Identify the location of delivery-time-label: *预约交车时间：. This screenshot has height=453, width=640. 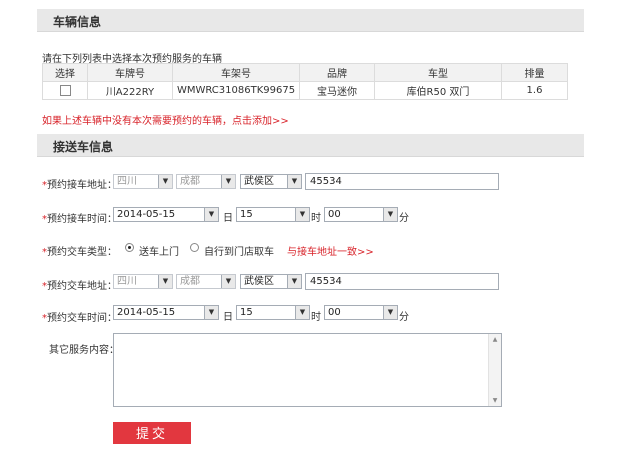
(79, 318).